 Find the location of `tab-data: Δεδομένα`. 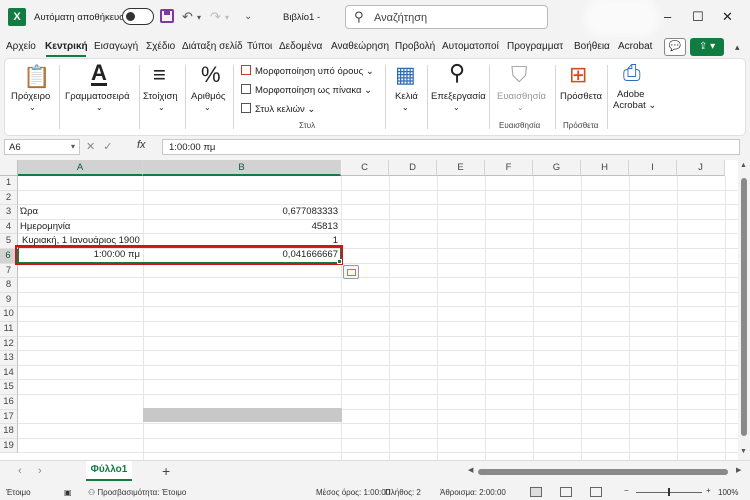

tab-data: Δεδομένα is located at coordinates (300, 46).